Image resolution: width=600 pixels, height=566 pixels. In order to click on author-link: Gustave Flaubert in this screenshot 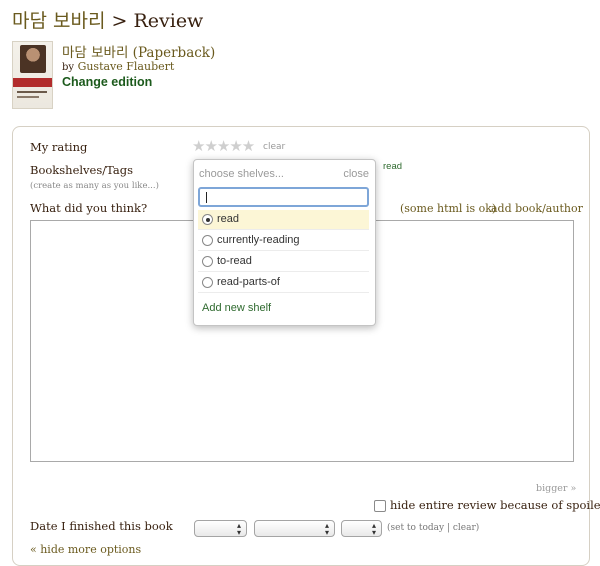, I will do `click(126, 66)`.